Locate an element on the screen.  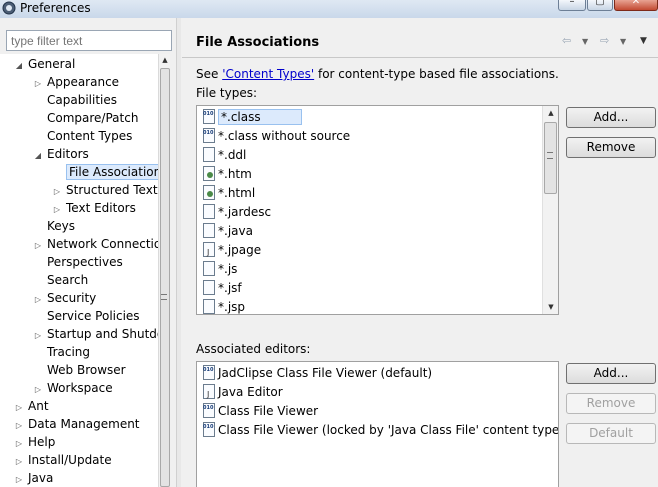
hint-prefix: See is located at coordinates (209, 74).